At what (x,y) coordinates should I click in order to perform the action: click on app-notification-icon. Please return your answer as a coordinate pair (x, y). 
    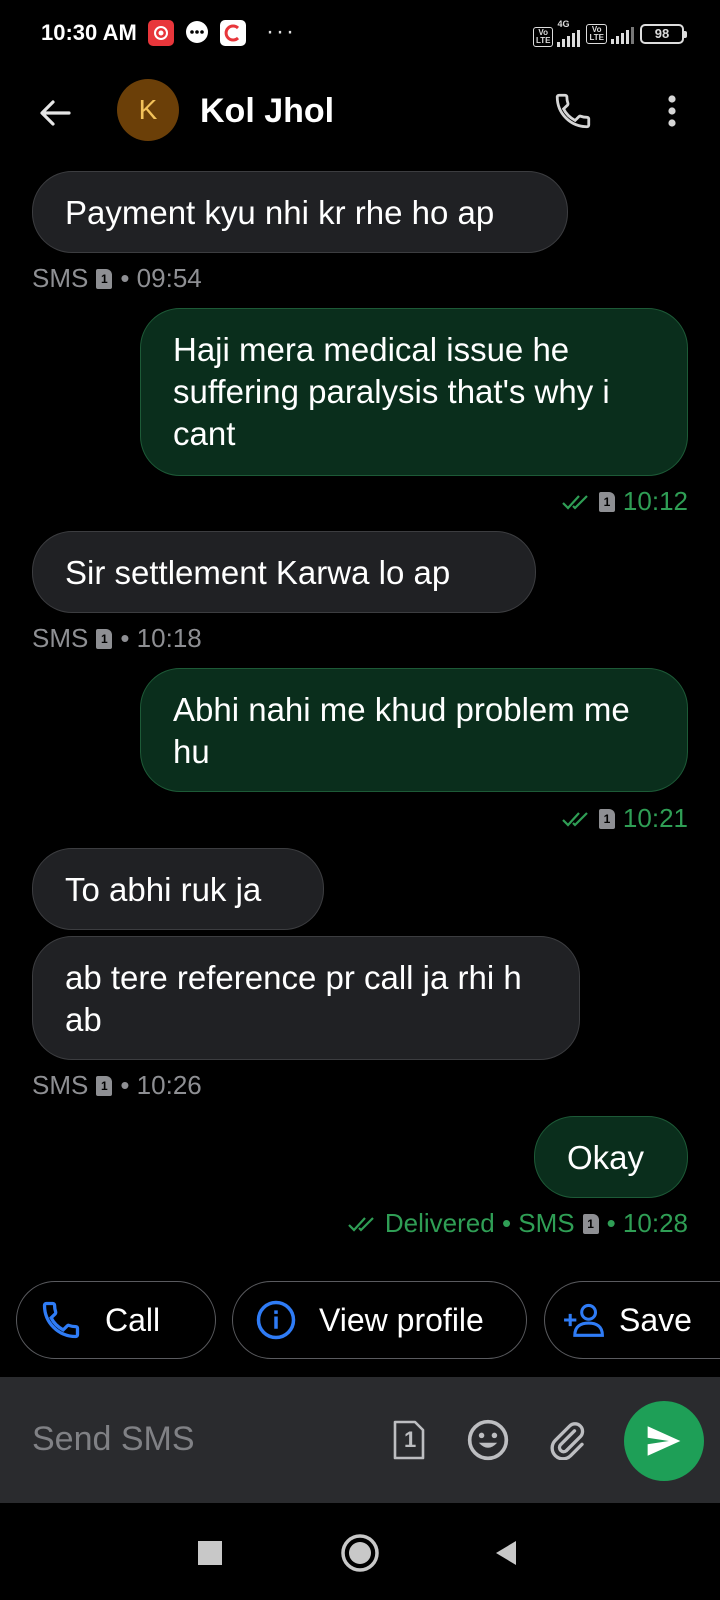
    Looking at the image, I should click on (233, 33).